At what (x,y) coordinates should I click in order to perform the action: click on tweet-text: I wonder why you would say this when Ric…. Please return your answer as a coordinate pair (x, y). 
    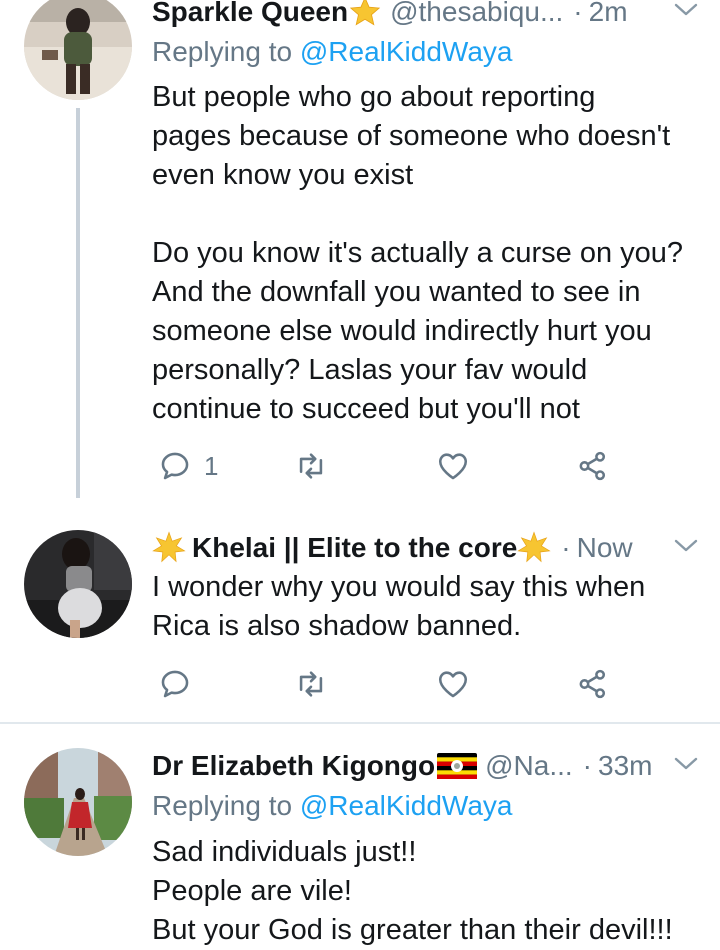
    Looking at the image, I should click on (399, 606).